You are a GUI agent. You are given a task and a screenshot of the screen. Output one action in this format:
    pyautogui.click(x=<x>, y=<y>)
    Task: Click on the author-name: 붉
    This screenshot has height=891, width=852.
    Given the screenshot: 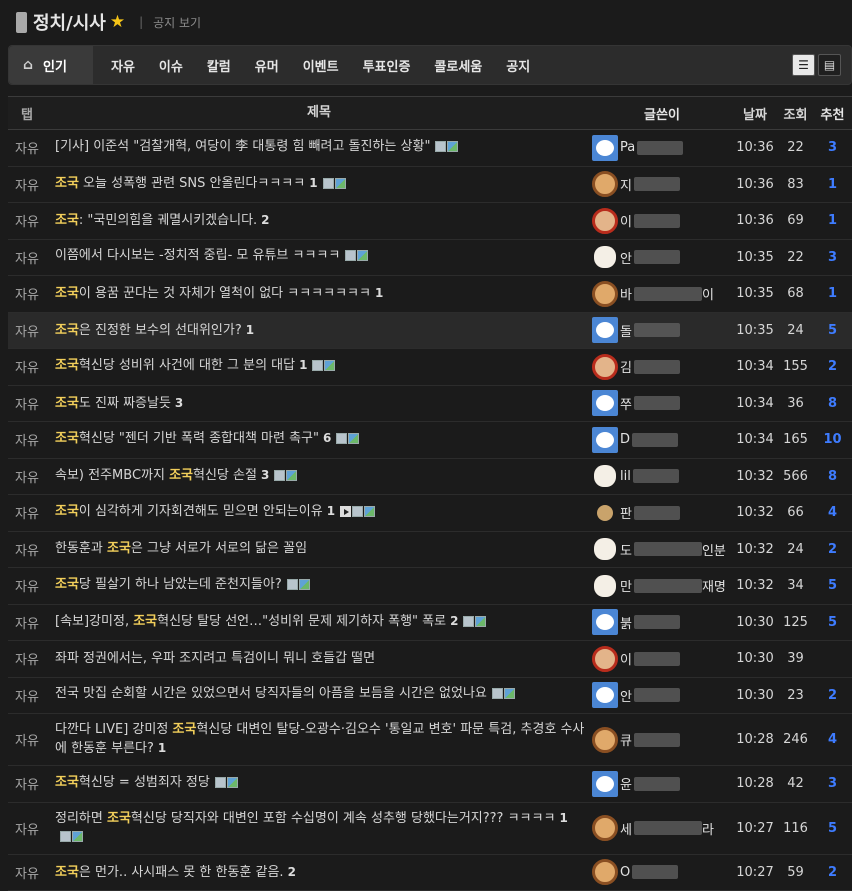 What is the action you would take?
    pyautogui.click(x=626, y=622)
    